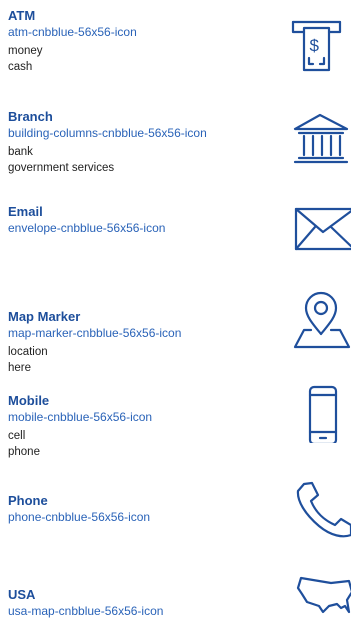 The width and height of the screenshot is (351, 626). I want to click on keyword: phone, so click(24, 452).